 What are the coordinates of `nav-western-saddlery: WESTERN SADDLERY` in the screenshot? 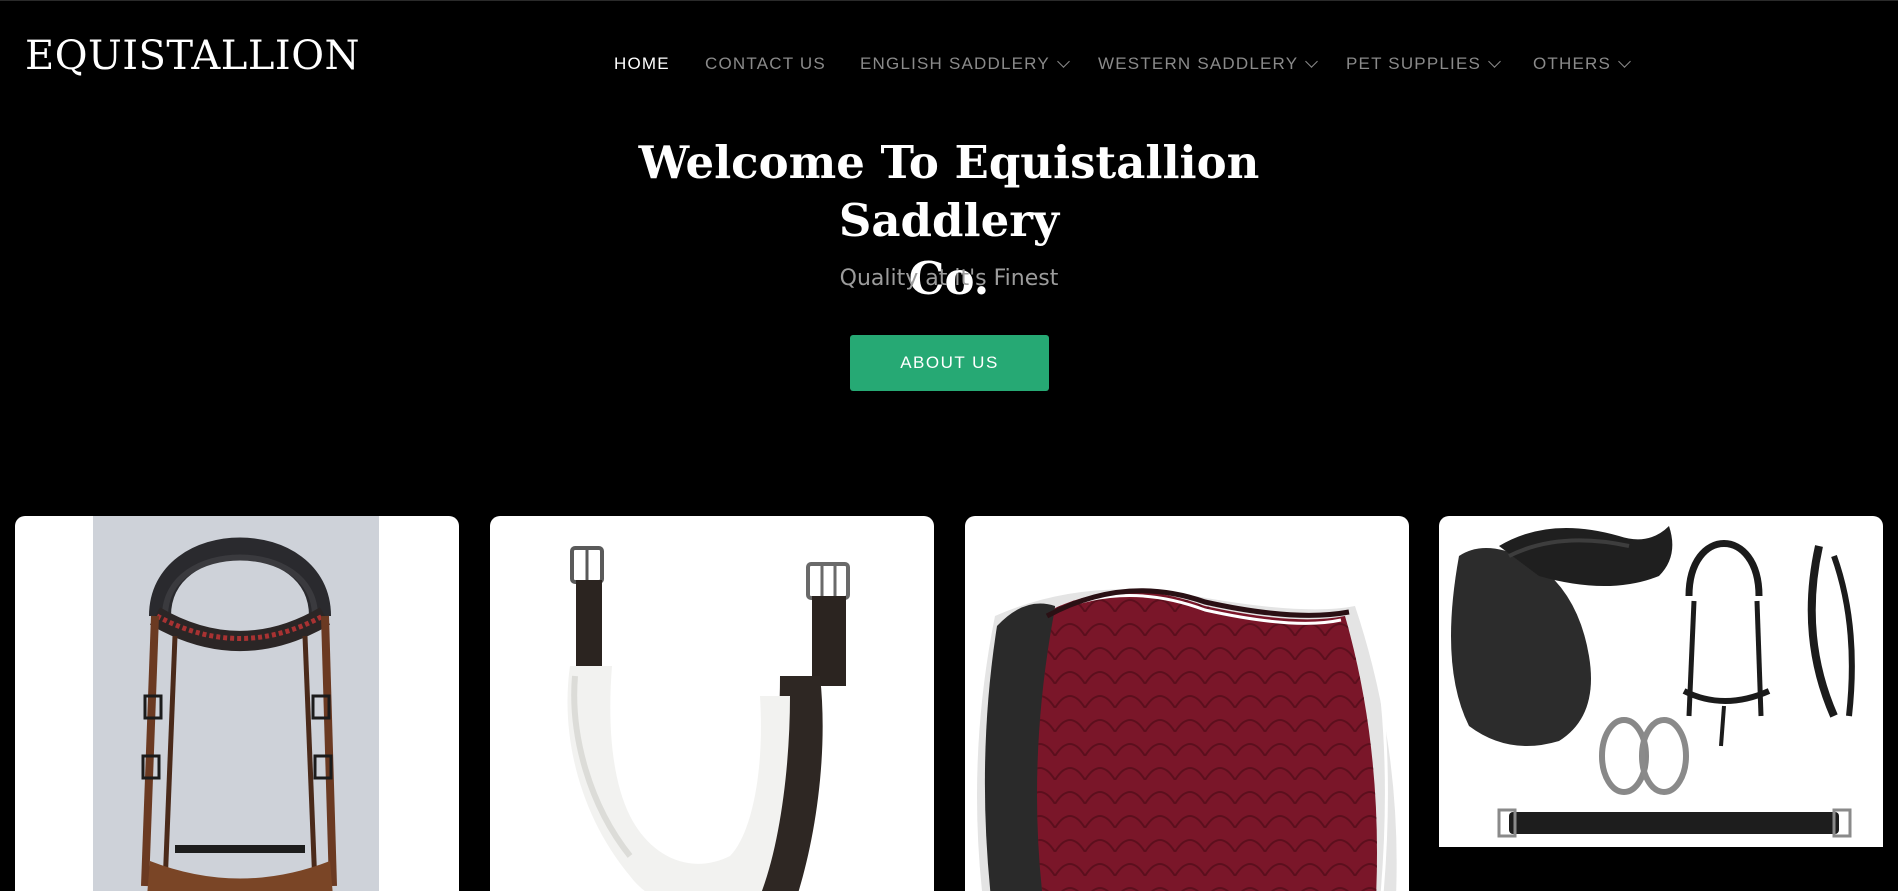 It's located at (1208, 64).